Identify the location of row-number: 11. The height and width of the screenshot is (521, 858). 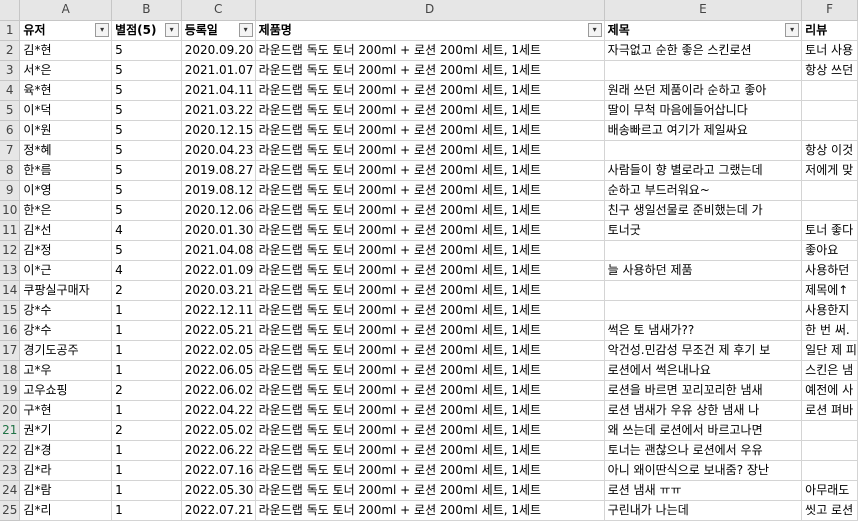
(10, 230).